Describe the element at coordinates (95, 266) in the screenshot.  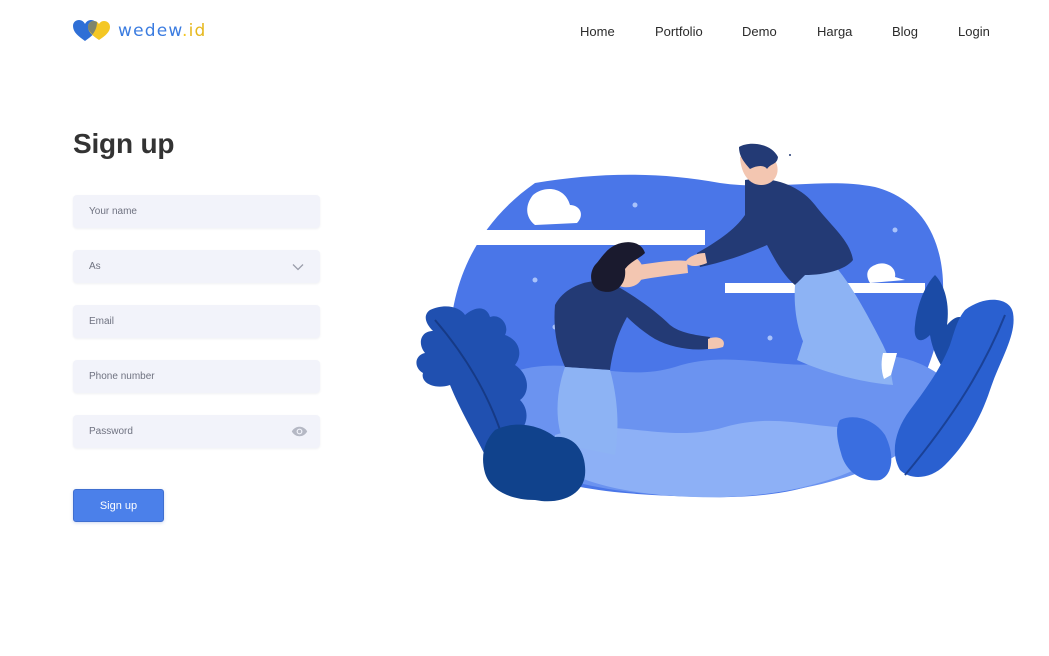
I see `role-select-value: As` at that location.